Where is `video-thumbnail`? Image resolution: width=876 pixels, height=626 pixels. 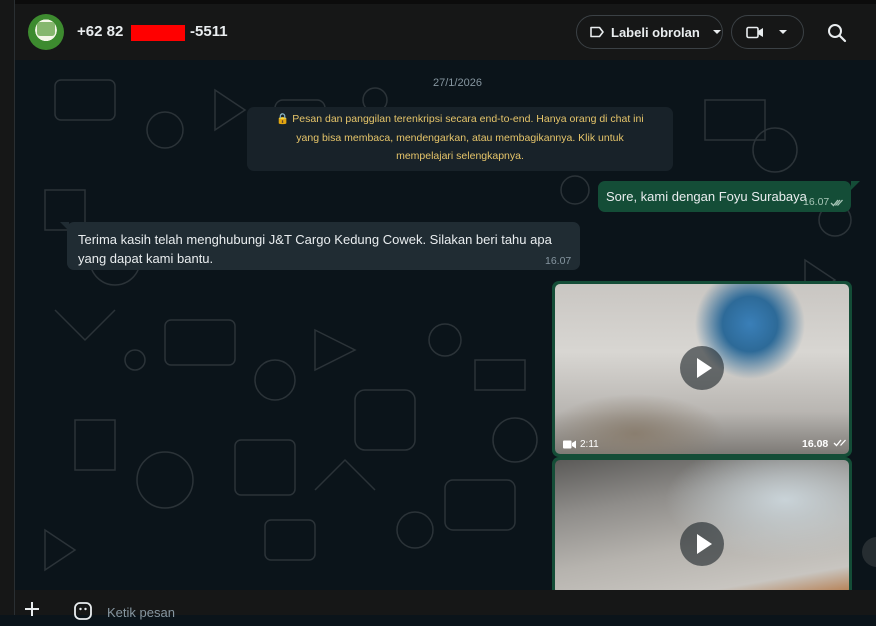
video-thumbnail is located at coordinates (702, 525).